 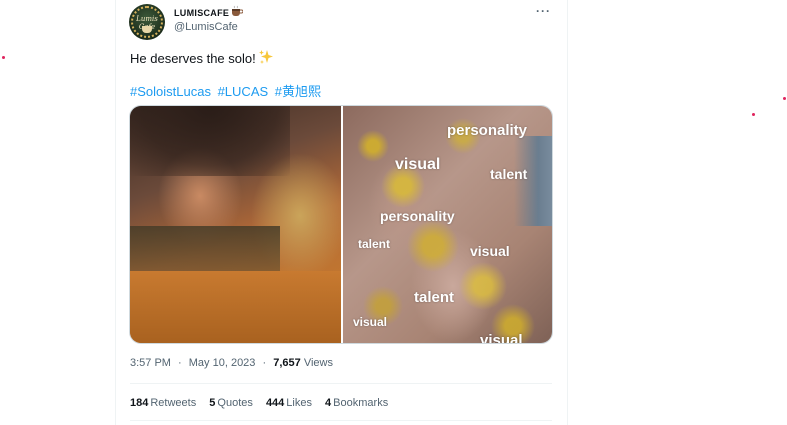 I want to click on bookmarks-label: Bookmarks, so click(x=361, y=403).